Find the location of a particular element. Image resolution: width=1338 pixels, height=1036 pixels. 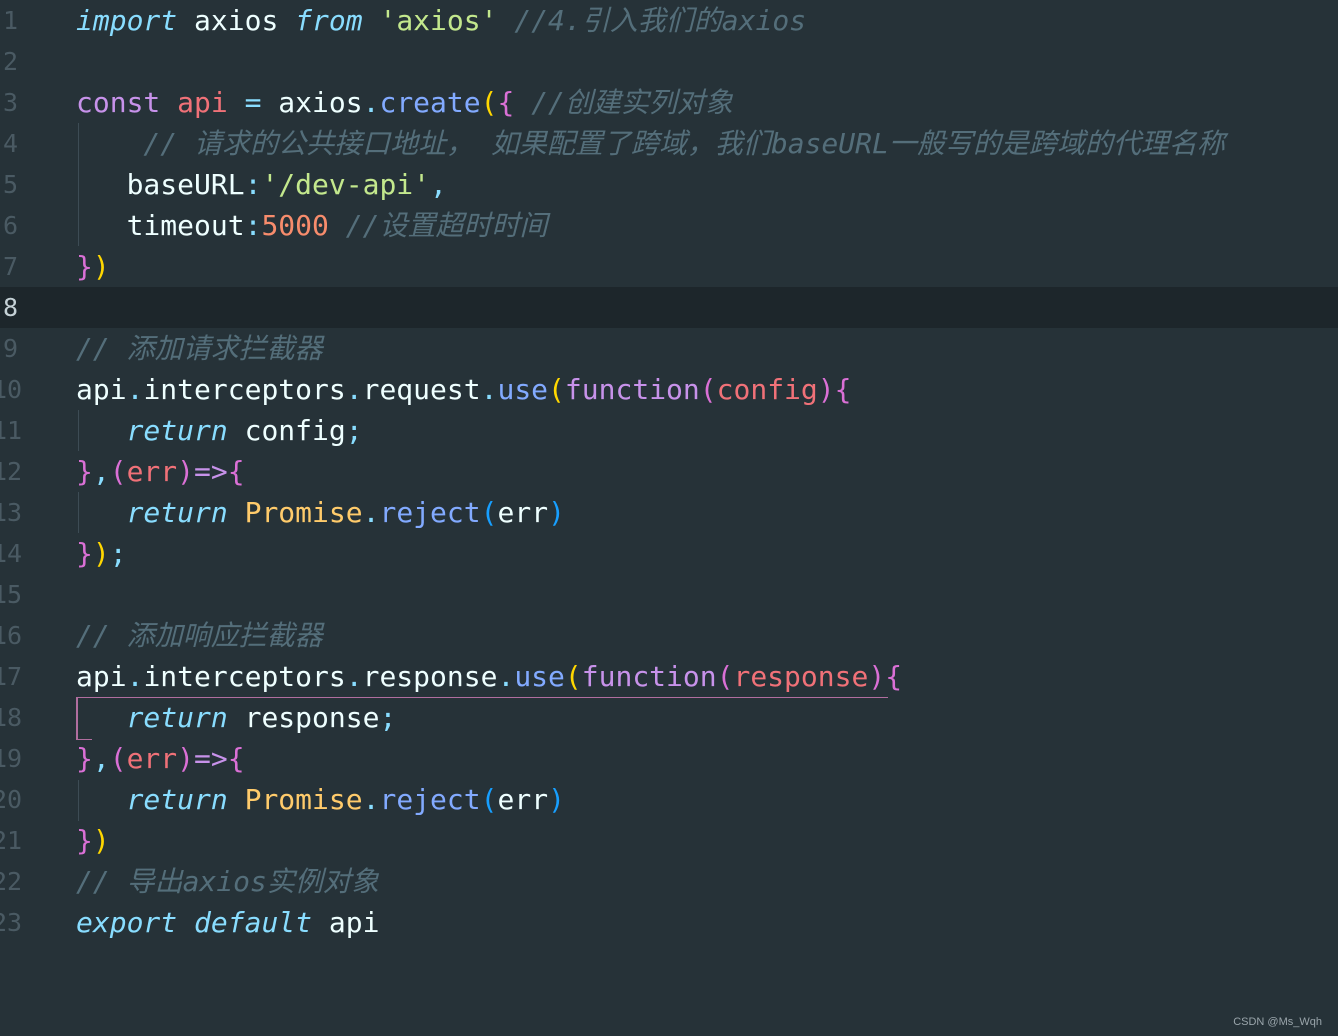

code-token: // 导出axios实例对象 is located at coordinates (227, 881).